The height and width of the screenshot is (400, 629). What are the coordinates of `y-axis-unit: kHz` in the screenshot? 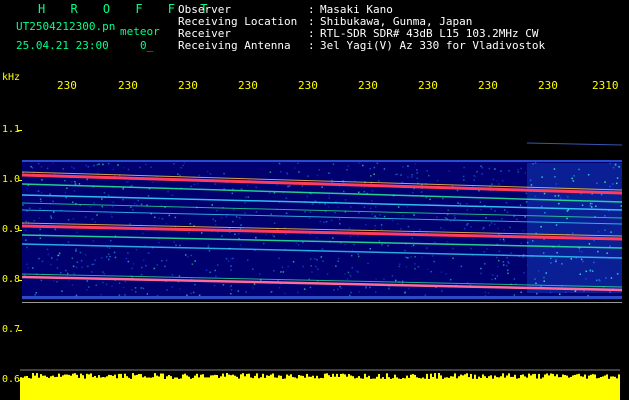 It's located at (11, 77).